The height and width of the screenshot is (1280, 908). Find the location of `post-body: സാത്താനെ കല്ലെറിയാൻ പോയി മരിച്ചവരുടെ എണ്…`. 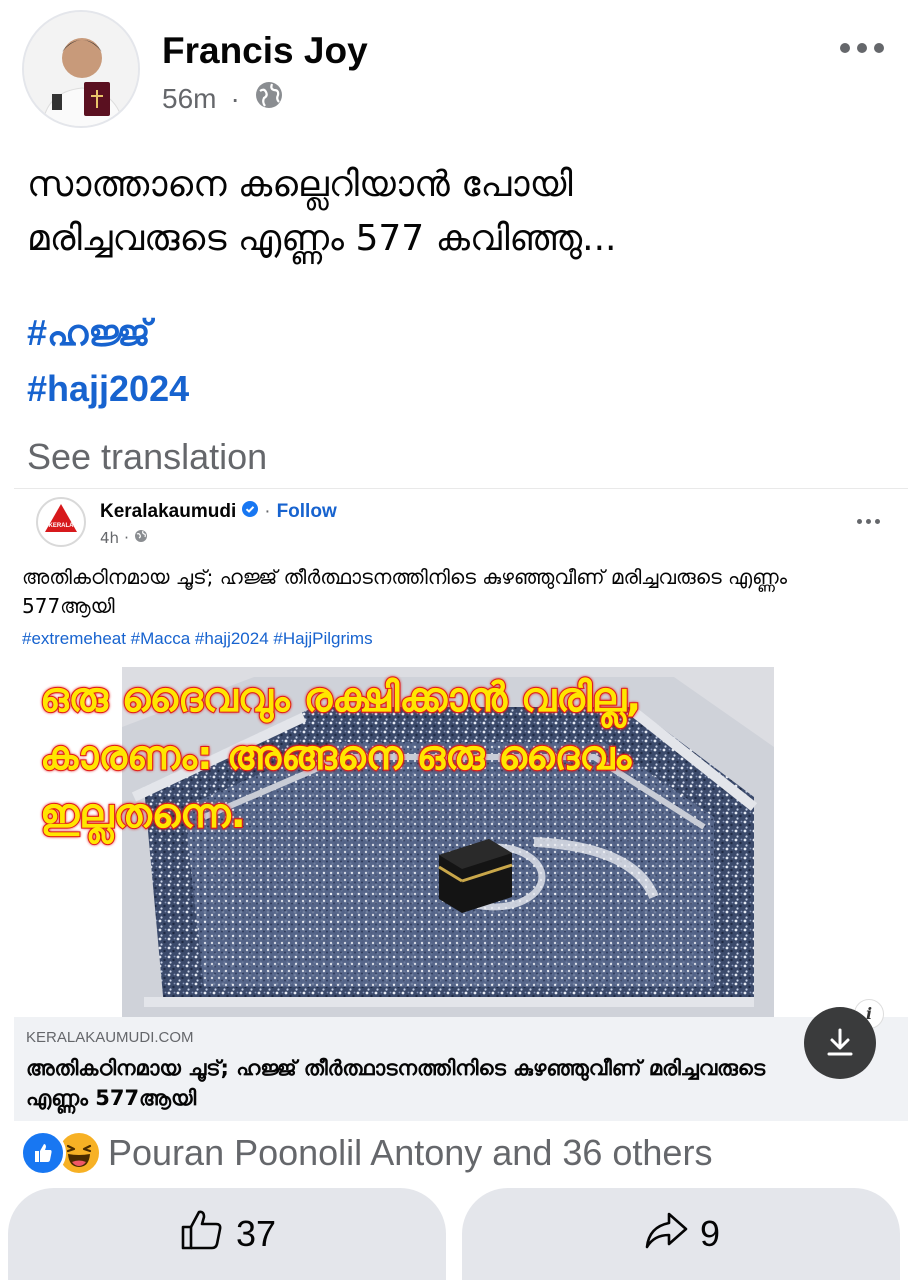

post-body: സാത്താനെ കല്ലെറിയാൻ പോയി മരിച്ചവരുടെ എണ്… is located at coordinates (457, 212).